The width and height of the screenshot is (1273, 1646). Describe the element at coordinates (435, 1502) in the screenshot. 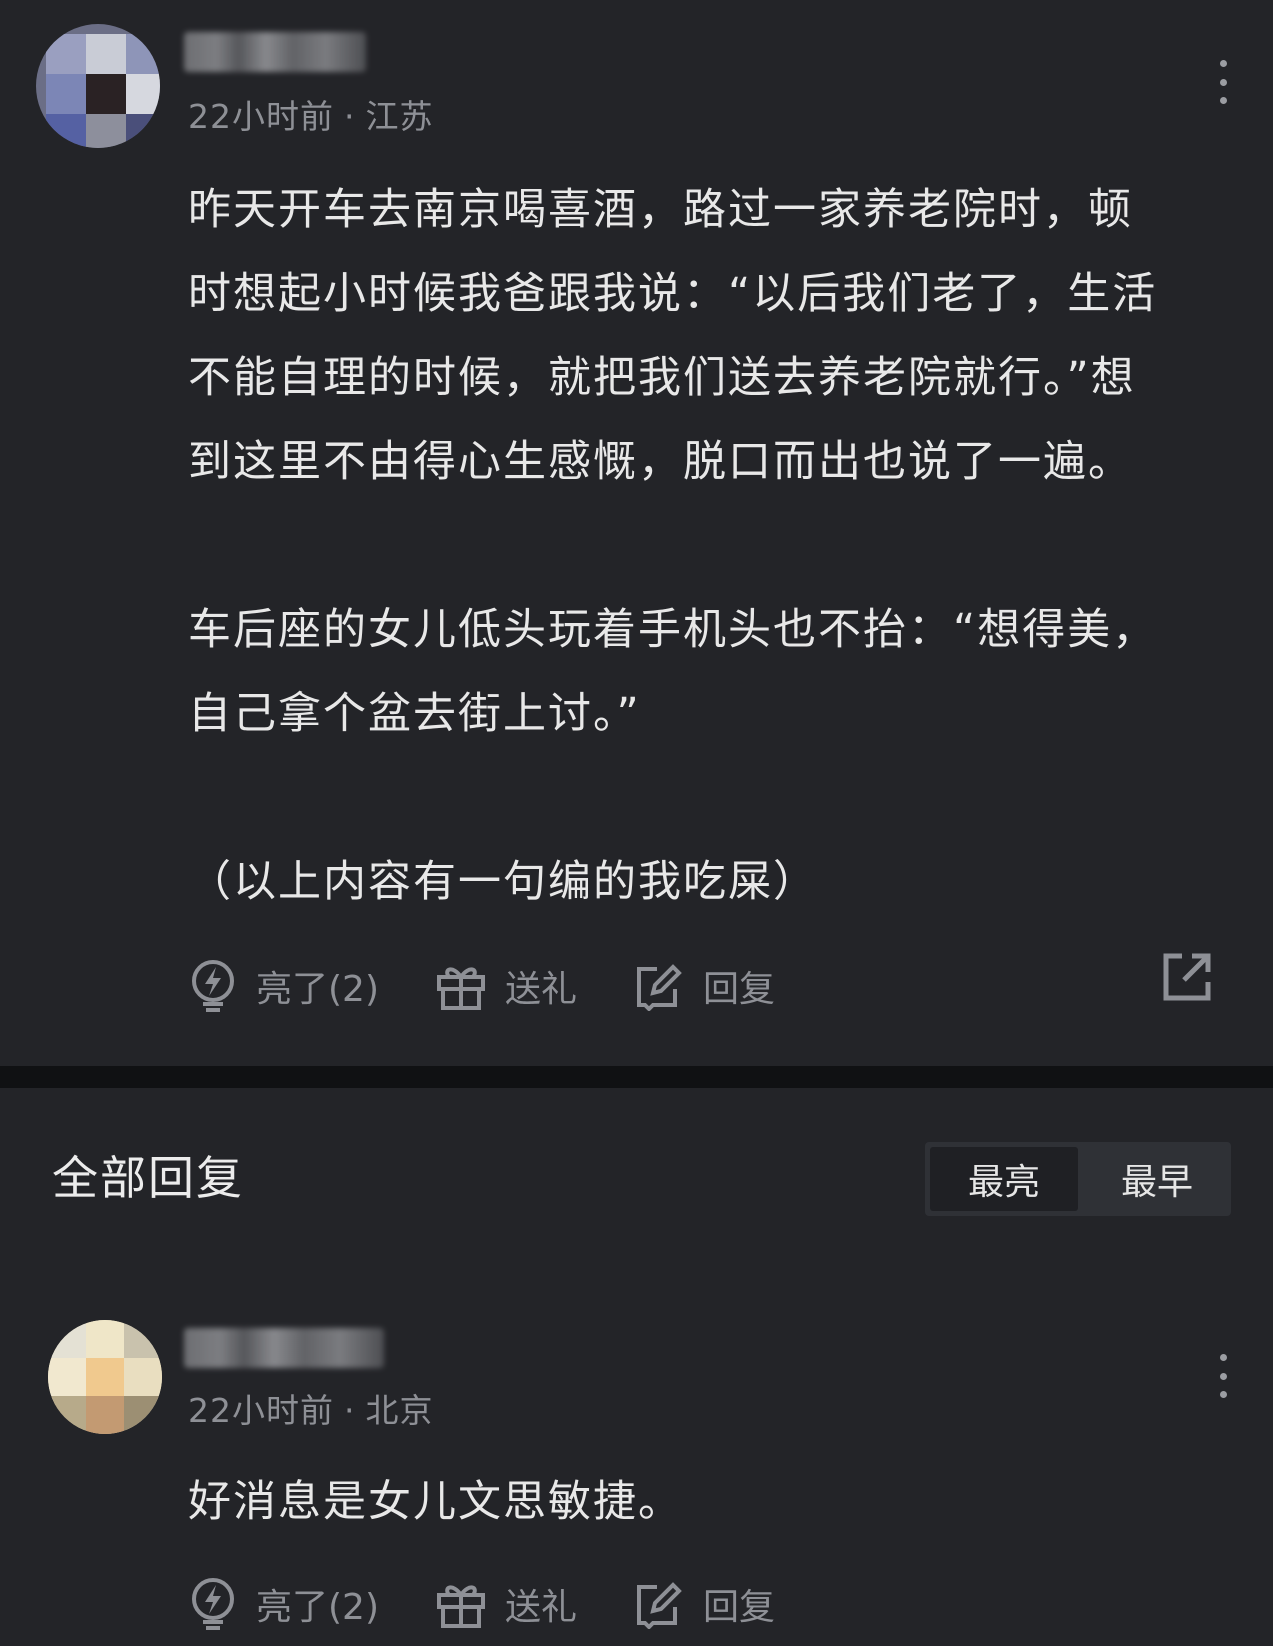

I see `reply-text: 好消息是女儿文思敏捷。` at that location.